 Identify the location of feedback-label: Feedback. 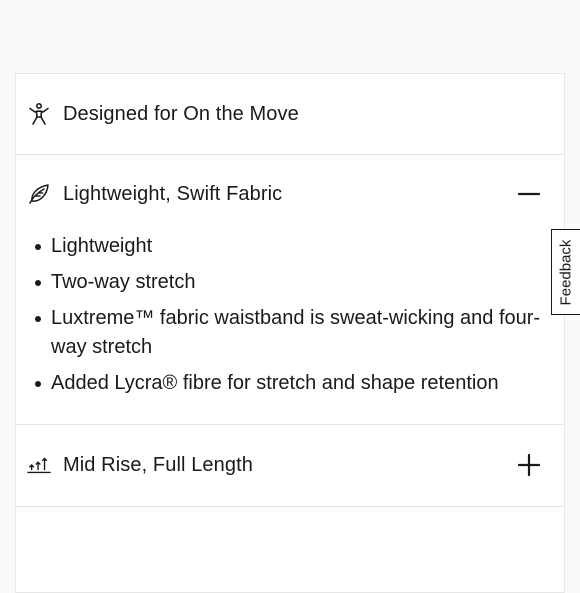
(566, 272).